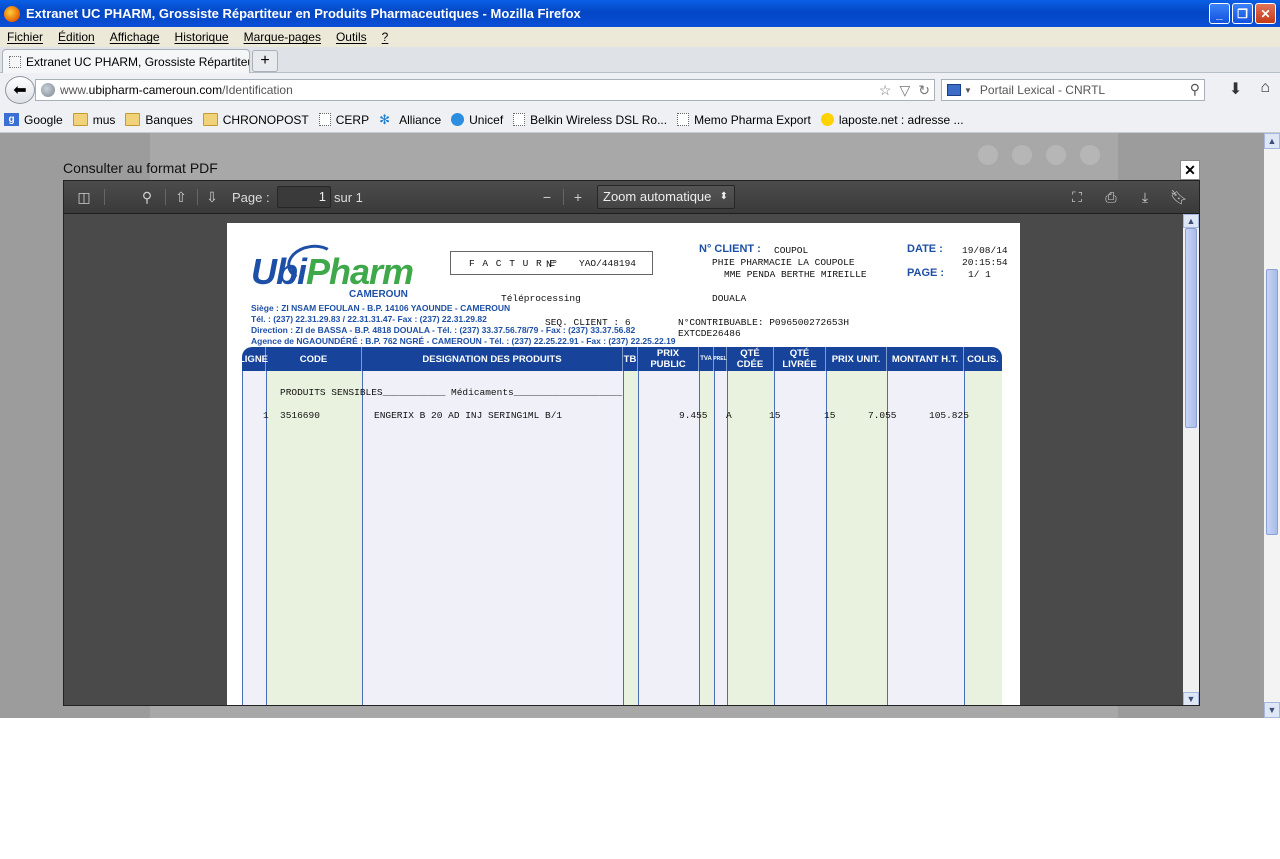  I want to click on invoice-time: 20:15:54, so click(985, 262).